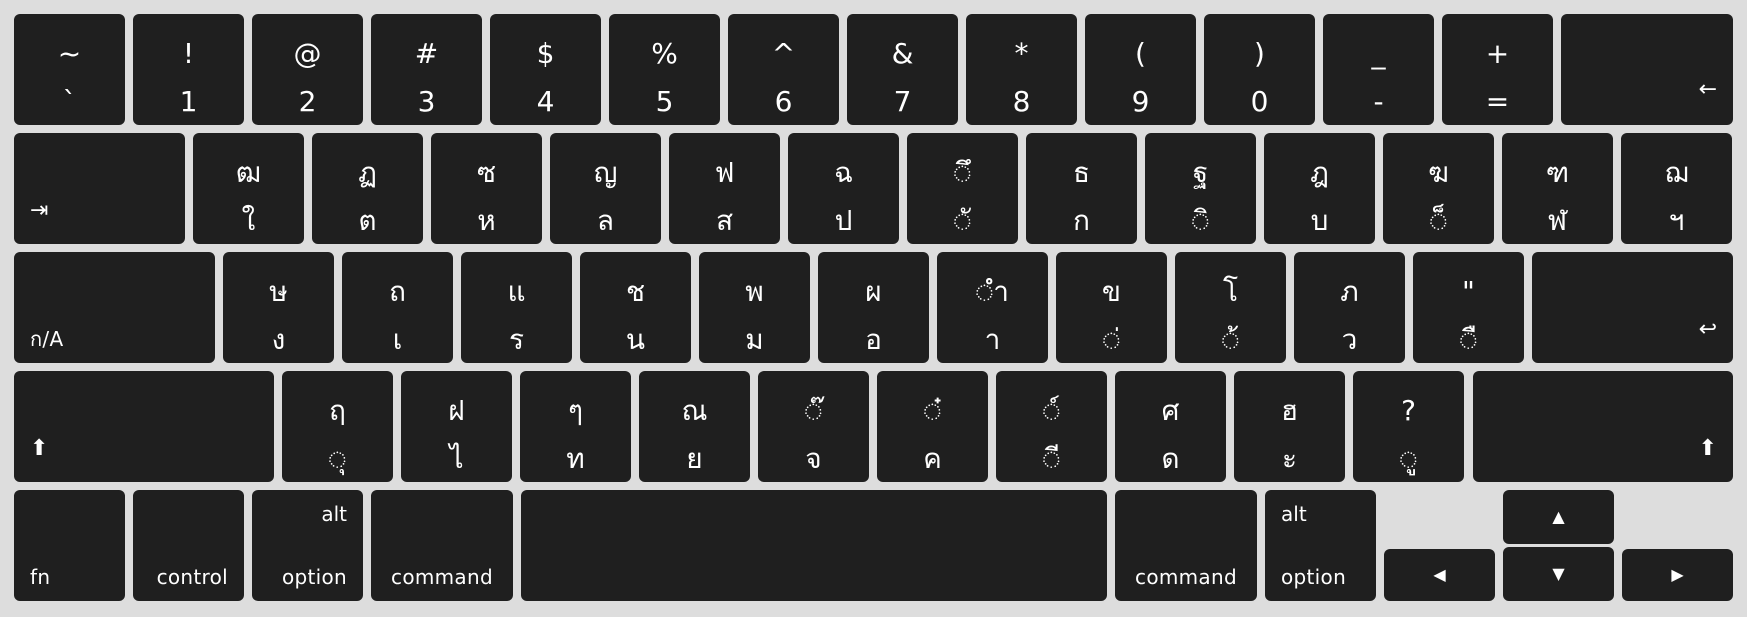 Image resolution: width=1747 pixels, height=617 pixels. I want to click on row4-key-7: ◌์ ◌ี, so click(1051, 426).